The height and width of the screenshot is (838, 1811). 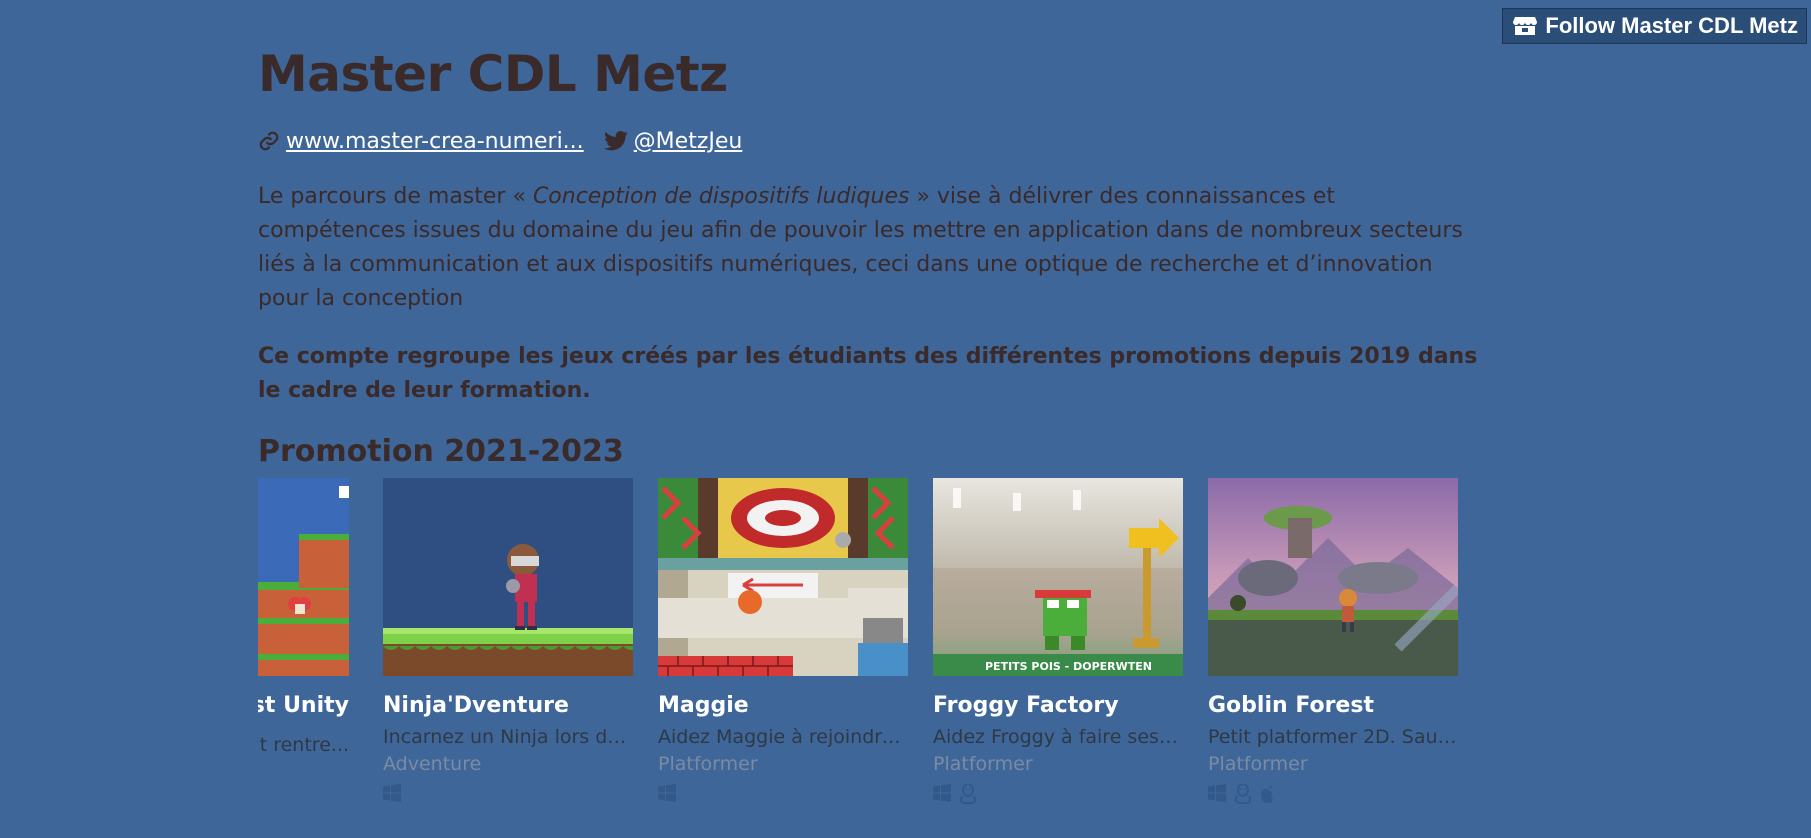 What do you see at coordinates (1058, 577) in the screenshot?
I see `game-thumbnail: PETITS POIS - DOPERWTEN` at bounding box center [1058, 577].